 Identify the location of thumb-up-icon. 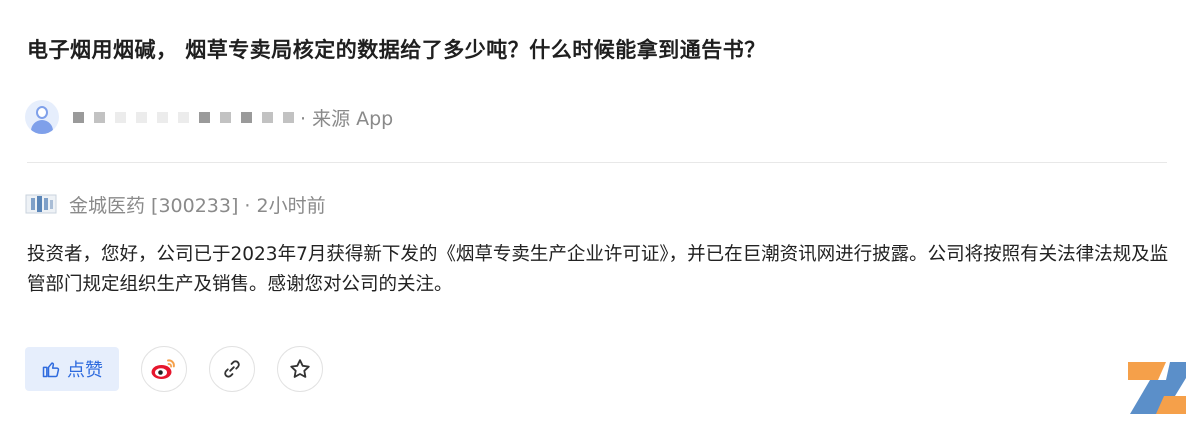
(51, 370).